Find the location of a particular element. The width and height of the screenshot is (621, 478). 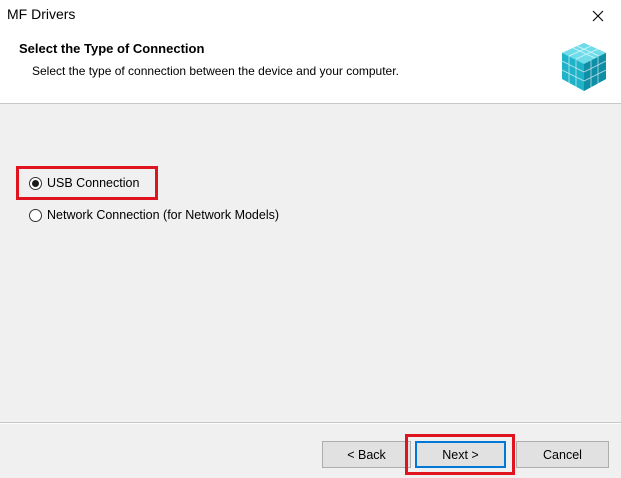

header-title: Select the Type of Connection is located at coordinates (112, 48).